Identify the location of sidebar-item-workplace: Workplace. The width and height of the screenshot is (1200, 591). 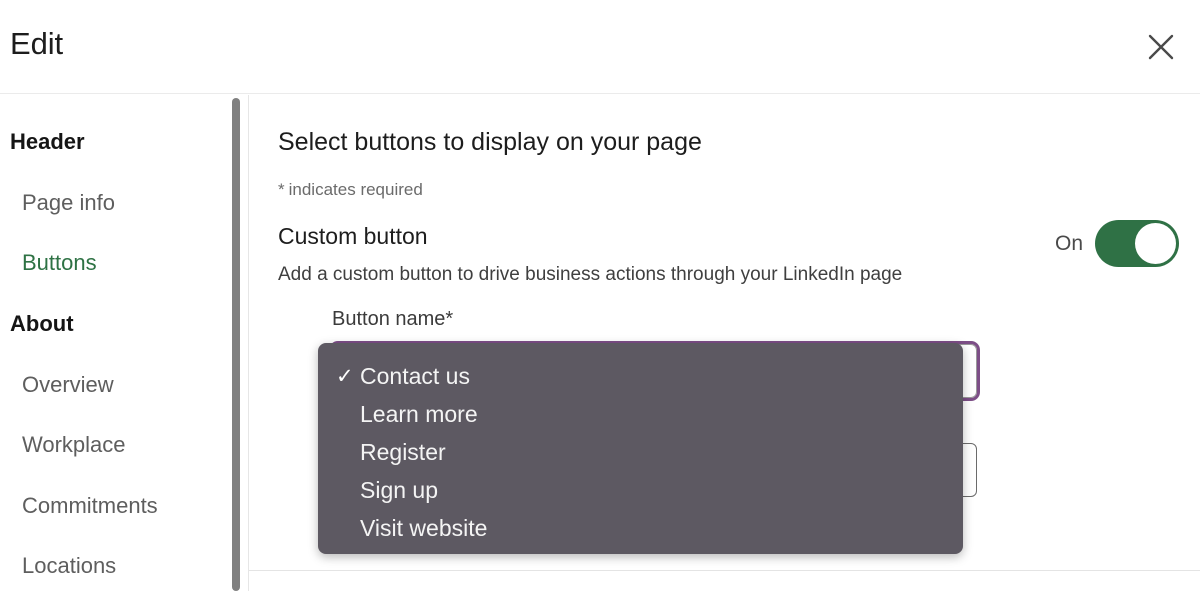
(118, 445).